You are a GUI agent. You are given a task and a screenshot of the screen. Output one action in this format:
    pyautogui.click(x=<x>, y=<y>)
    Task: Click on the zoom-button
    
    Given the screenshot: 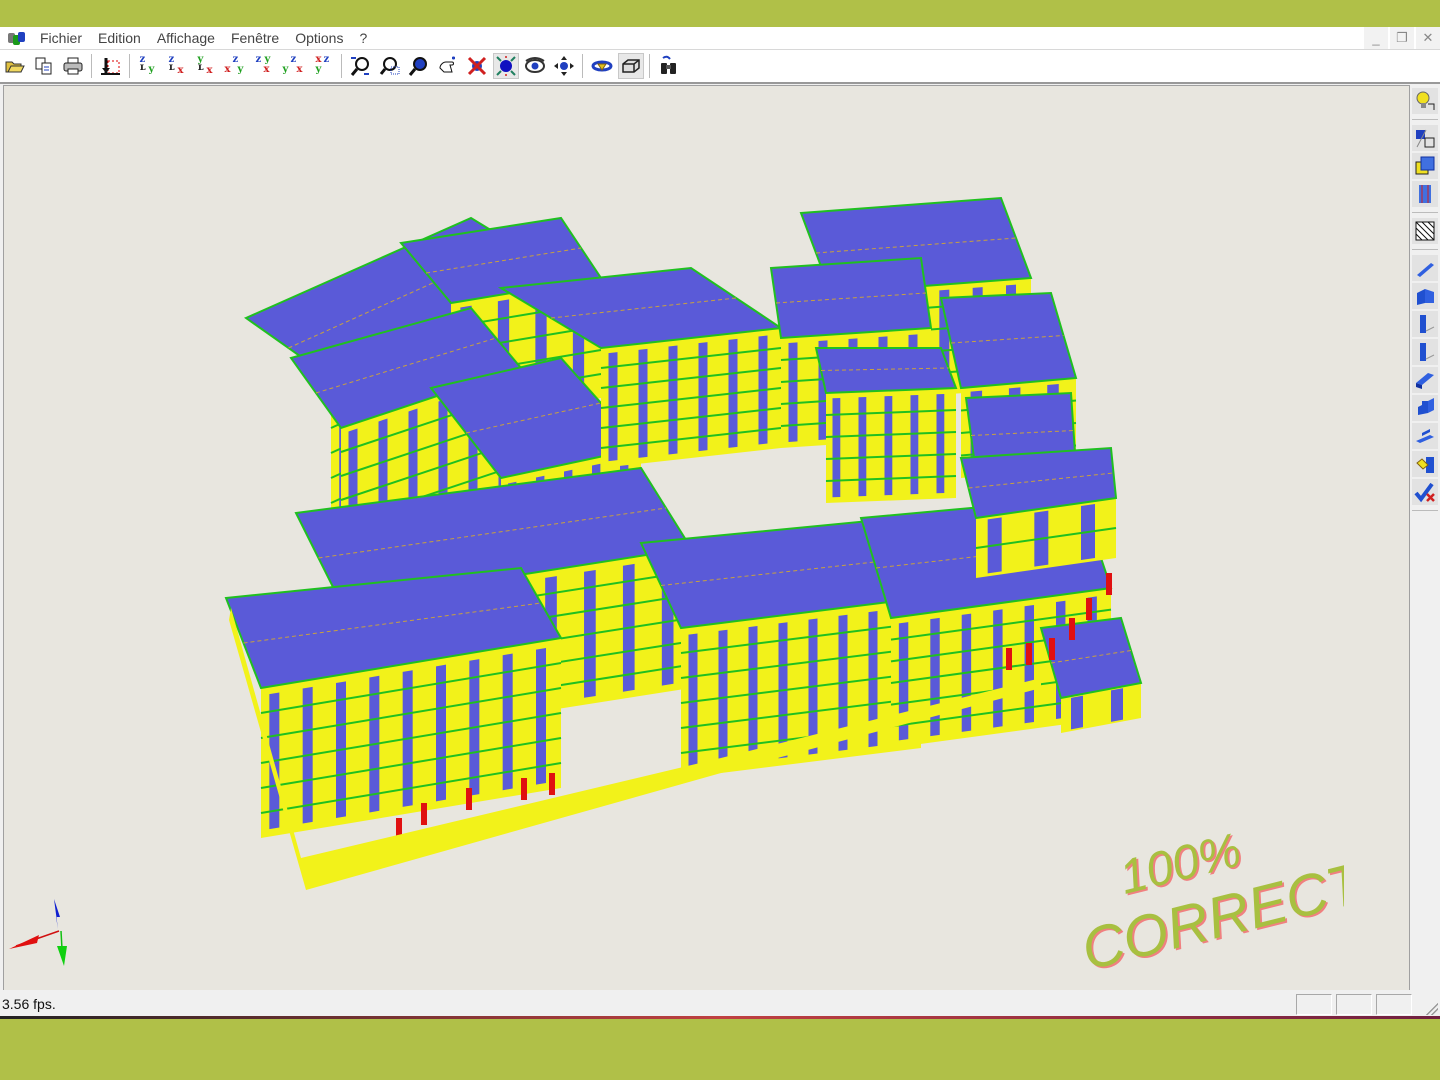 What is the action you would take?
    pyautogui.click(x=419, y=66)
    